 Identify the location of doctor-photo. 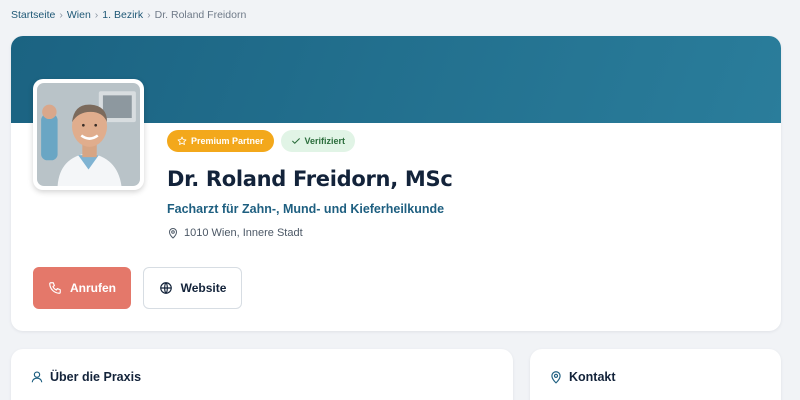
(88, 134).